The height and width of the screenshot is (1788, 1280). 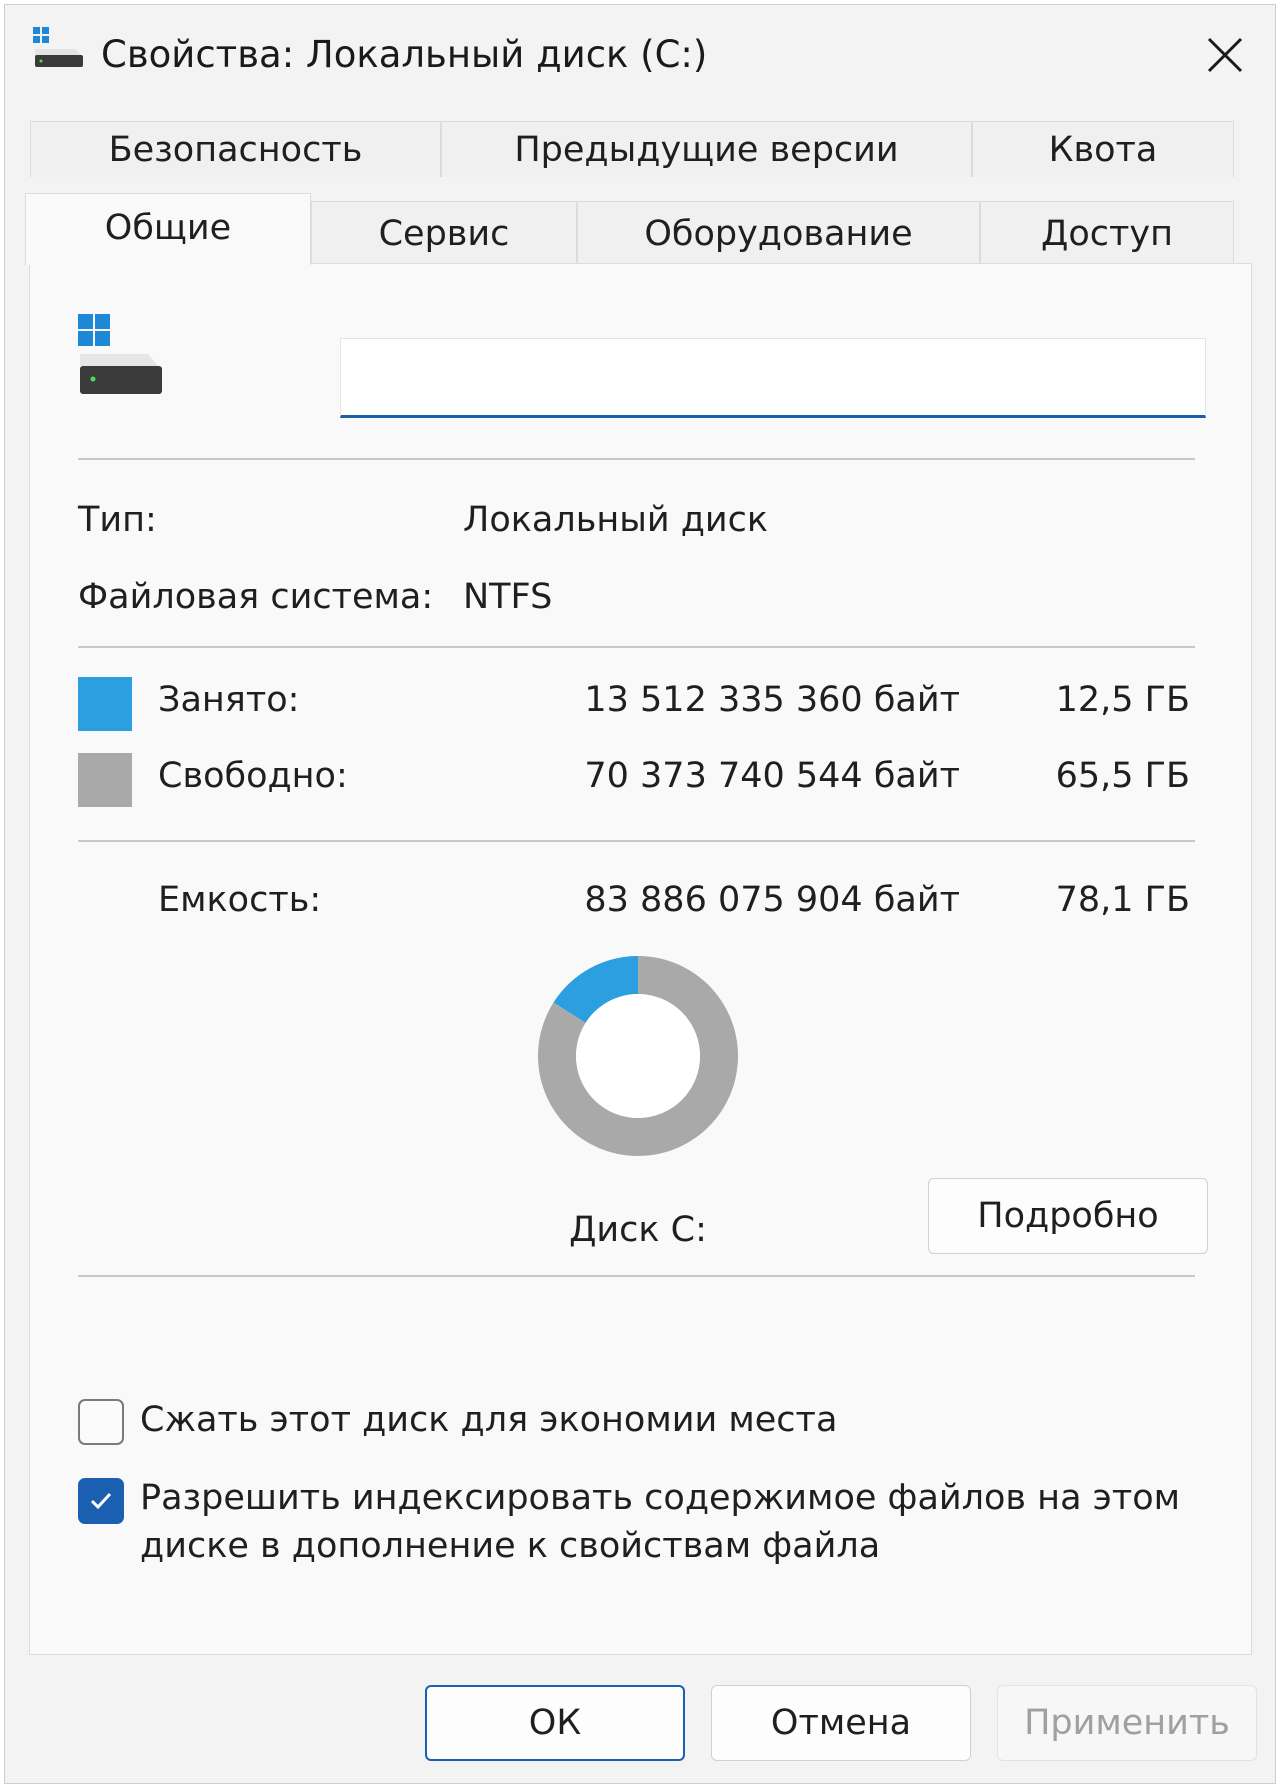 What do you see at coordinates (117, 520) in the screenshot?
I see `type-label: Тип:` at bounding box center [117, 520].